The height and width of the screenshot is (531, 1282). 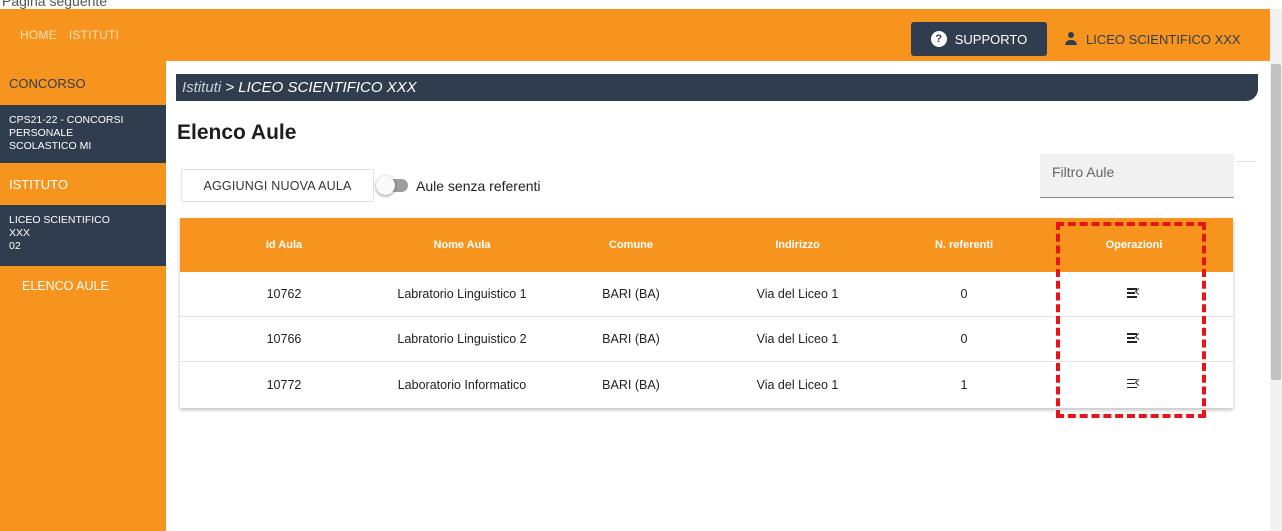 I want to click on top-nav: HOME ISTITUTI, so click(x=69, y=35).